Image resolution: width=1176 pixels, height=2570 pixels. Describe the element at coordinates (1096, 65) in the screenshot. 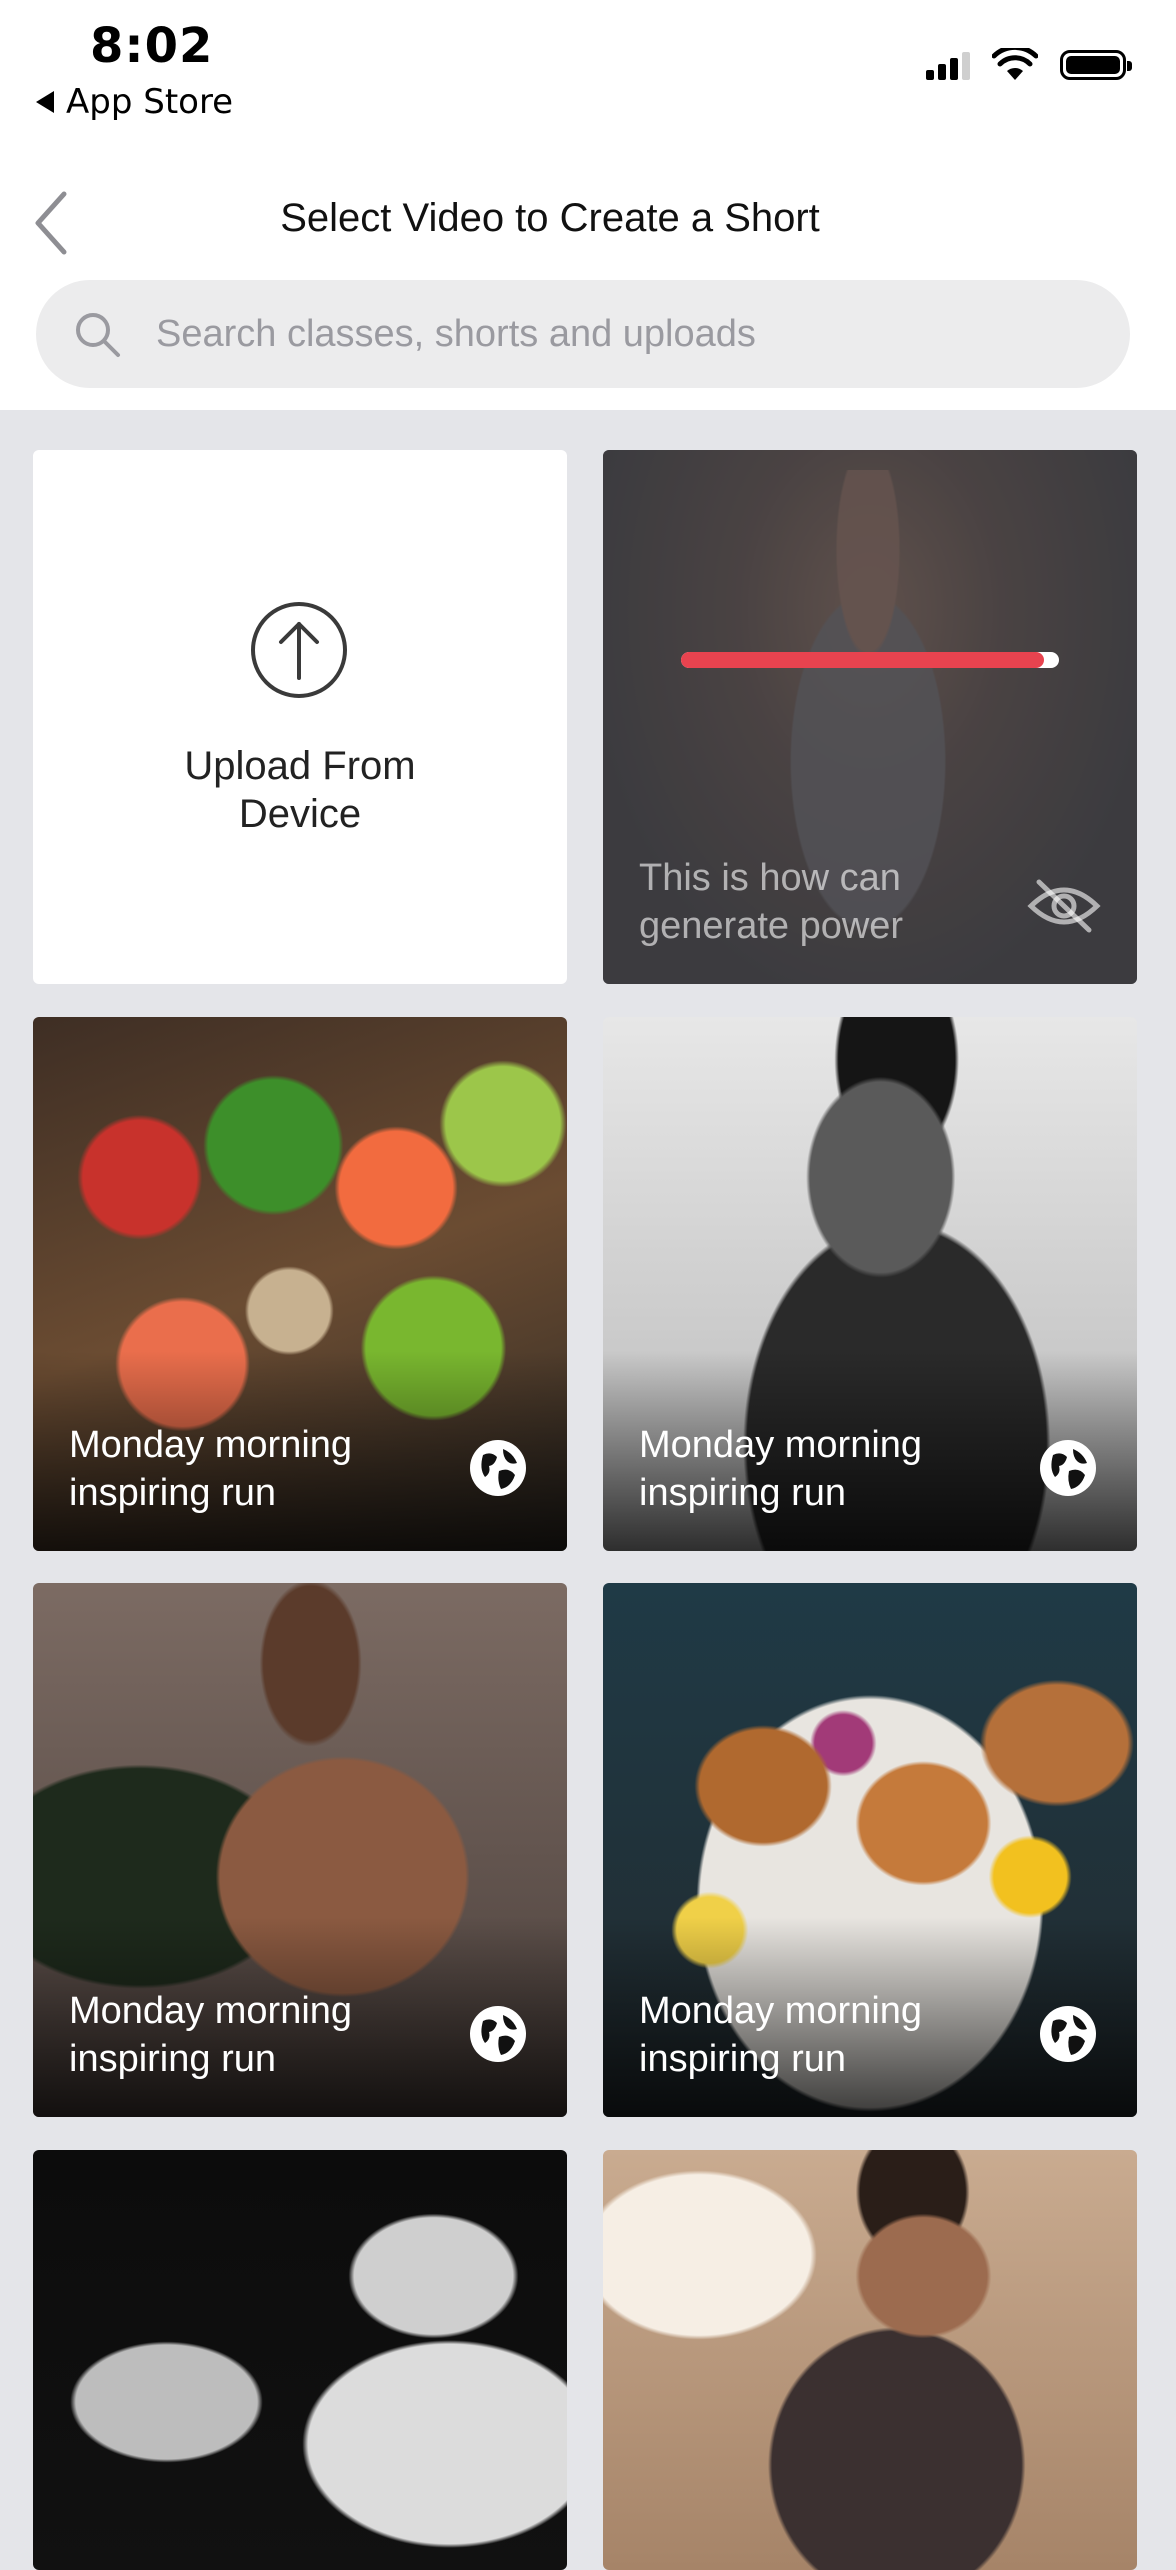

I see `battery-icon` at that location.